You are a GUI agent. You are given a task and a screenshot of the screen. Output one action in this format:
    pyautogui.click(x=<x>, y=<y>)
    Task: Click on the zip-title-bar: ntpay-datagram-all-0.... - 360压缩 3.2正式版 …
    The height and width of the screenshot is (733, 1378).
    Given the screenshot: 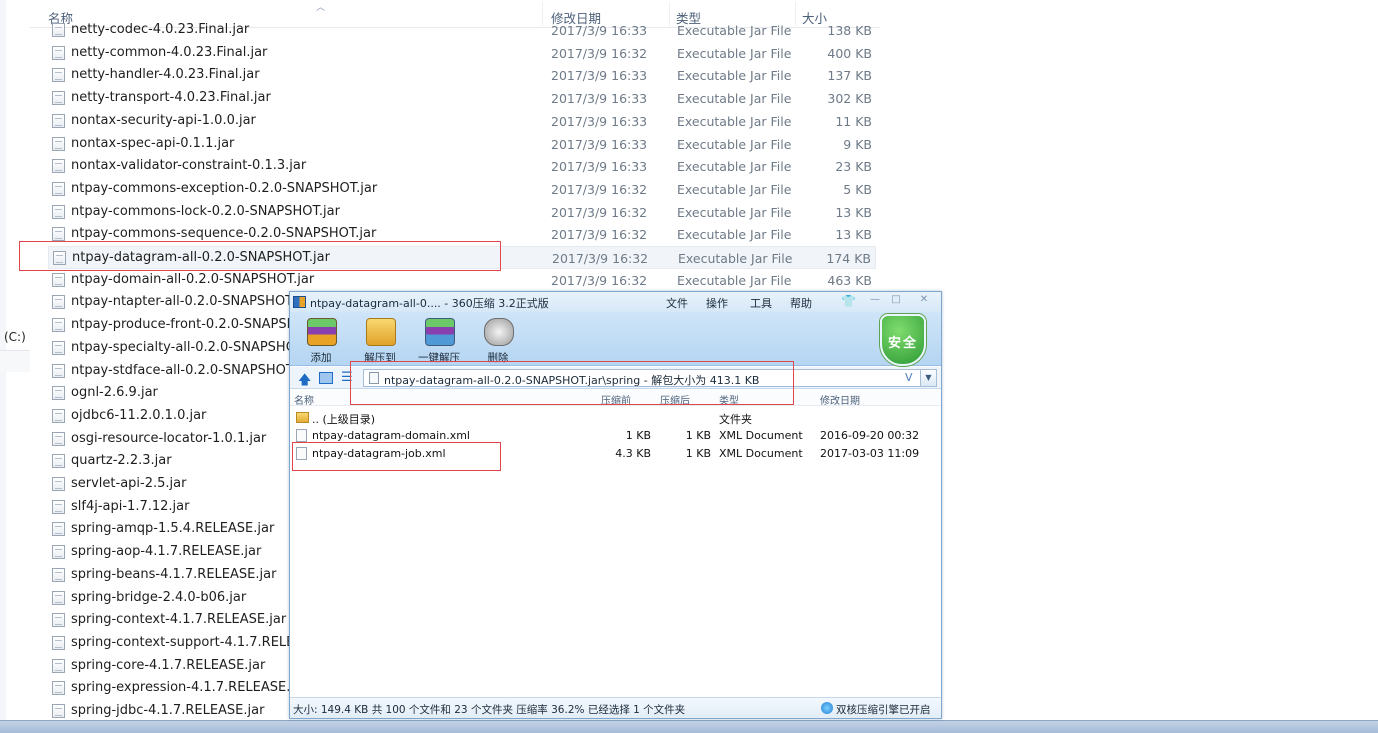 What is the action you would take?
    pyautogui.click(x=615, y=302)
    